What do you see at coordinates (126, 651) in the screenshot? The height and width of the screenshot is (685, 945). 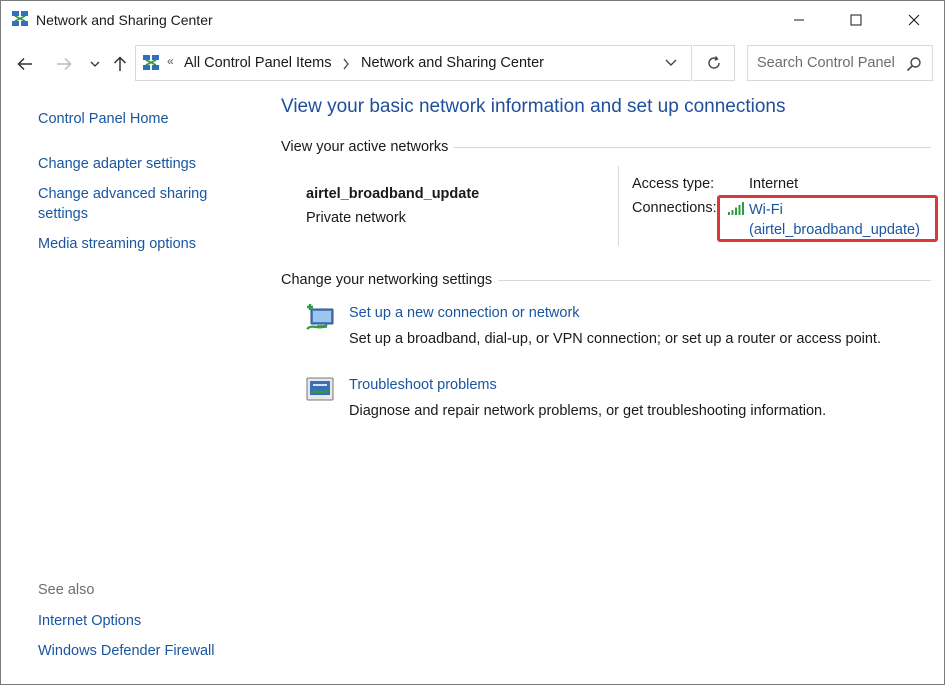 I see `sidebar-item-windows-defender-firewall: Windows Defender Firewall` at bounding box center [126, 651].